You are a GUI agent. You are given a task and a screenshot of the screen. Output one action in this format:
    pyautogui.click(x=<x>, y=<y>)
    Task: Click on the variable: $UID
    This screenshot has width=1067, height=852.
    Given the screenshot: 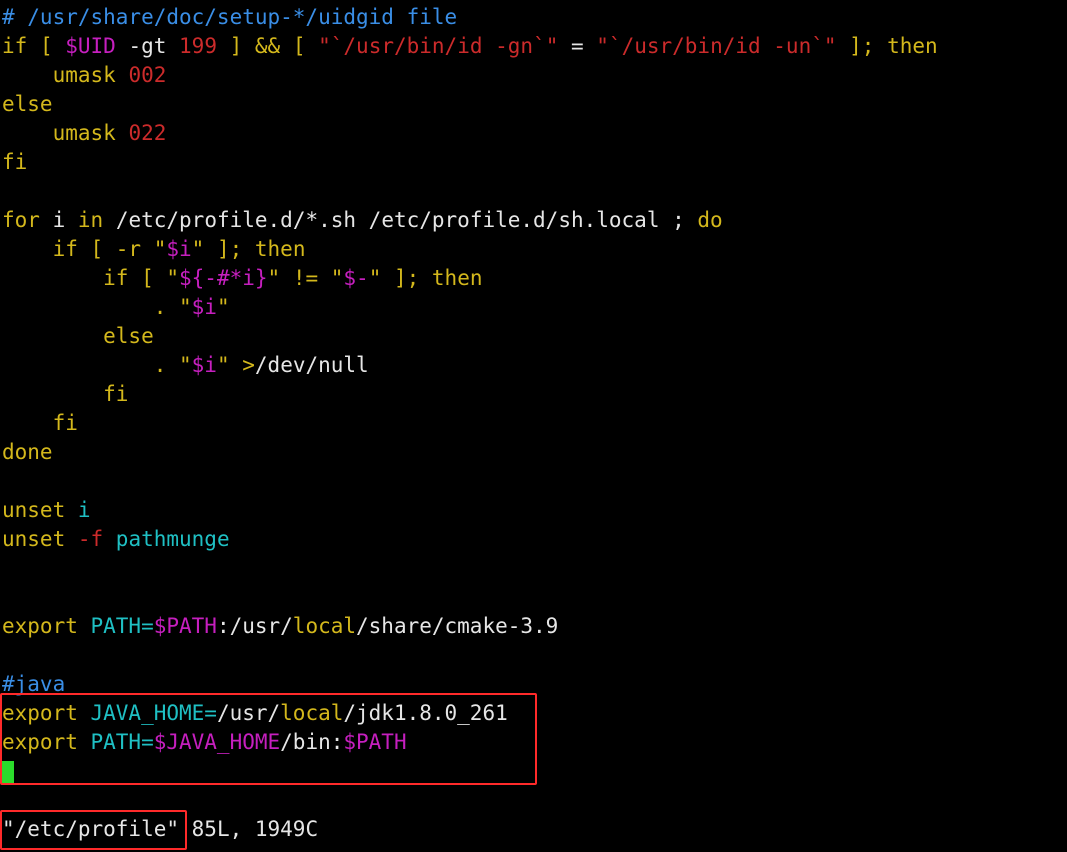 What is the action you would take?
    pyautogui.click(x=90, y=46)
    